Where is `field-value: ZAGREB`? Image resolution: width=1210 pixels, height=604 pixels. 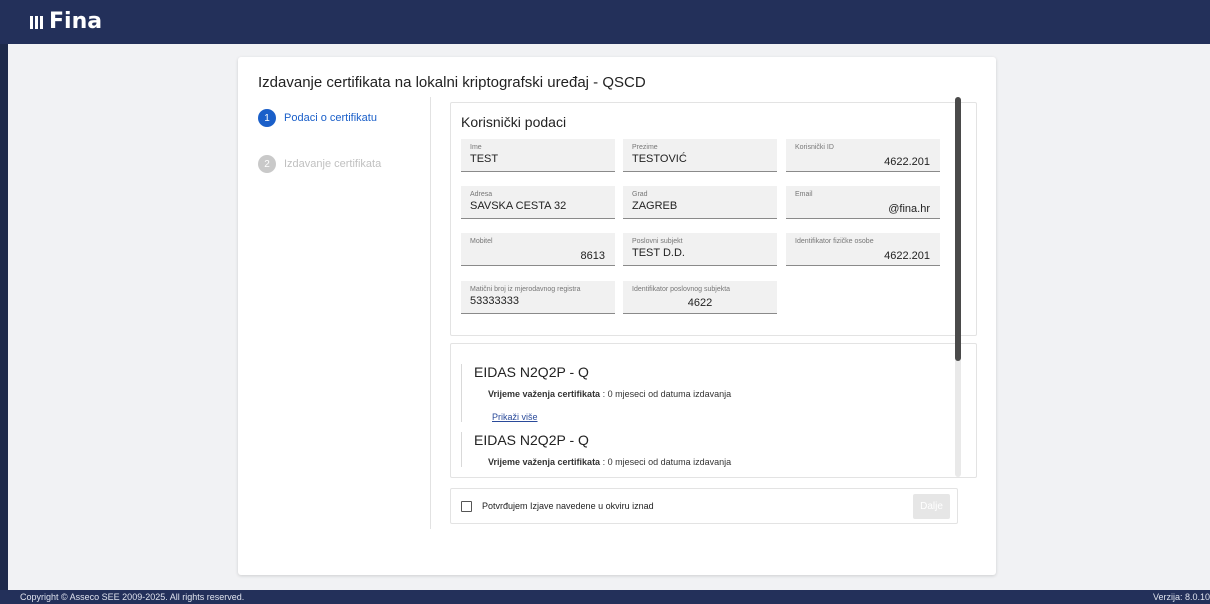
field-value: ZAGREB is located at coordinates (655, 206).